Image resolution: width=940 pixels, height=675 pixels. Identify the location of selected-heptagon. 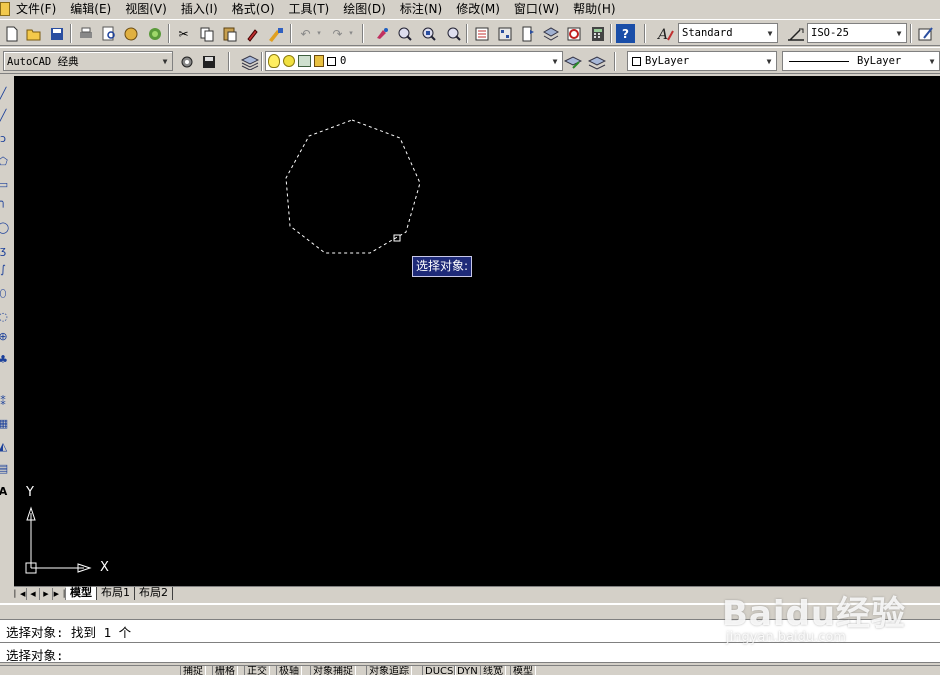
(353, 186).